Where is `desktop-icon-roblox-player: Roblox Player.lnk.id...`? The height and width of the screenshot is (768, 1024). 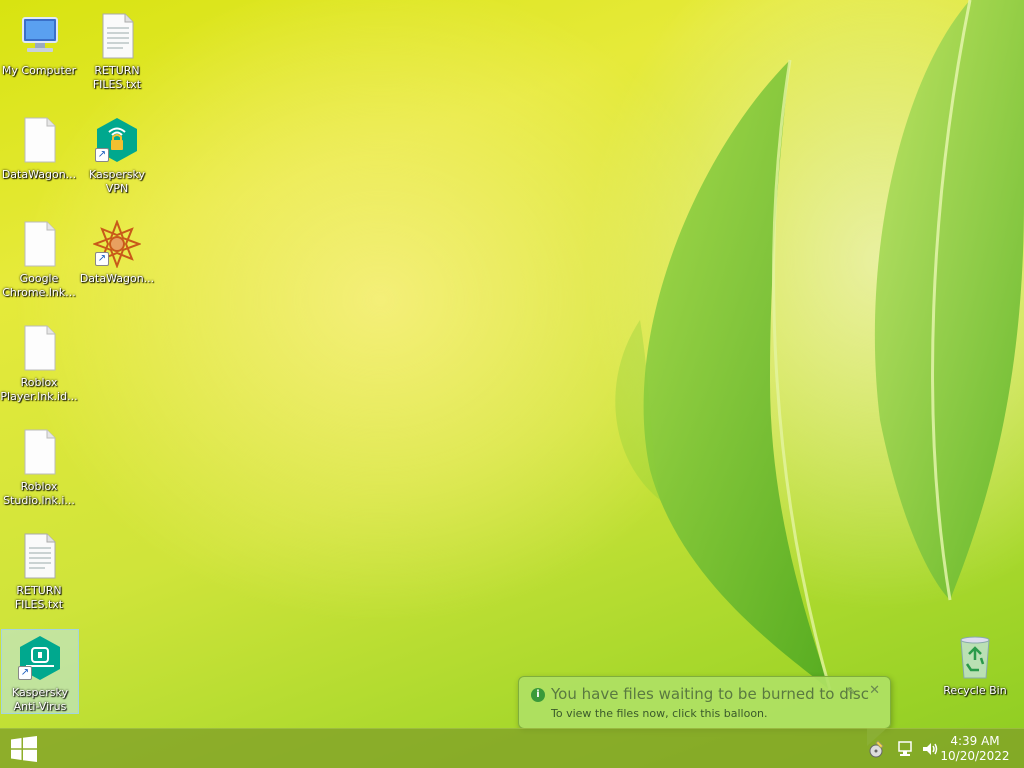 desktop-icon-roblox-player: Roblox Player.lnk.id... is located at coordinates (39, 363).